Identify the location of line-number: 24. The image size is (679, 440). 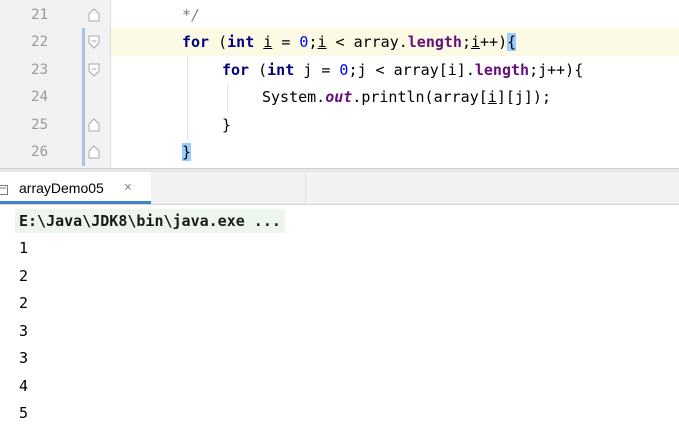
(39, 97).